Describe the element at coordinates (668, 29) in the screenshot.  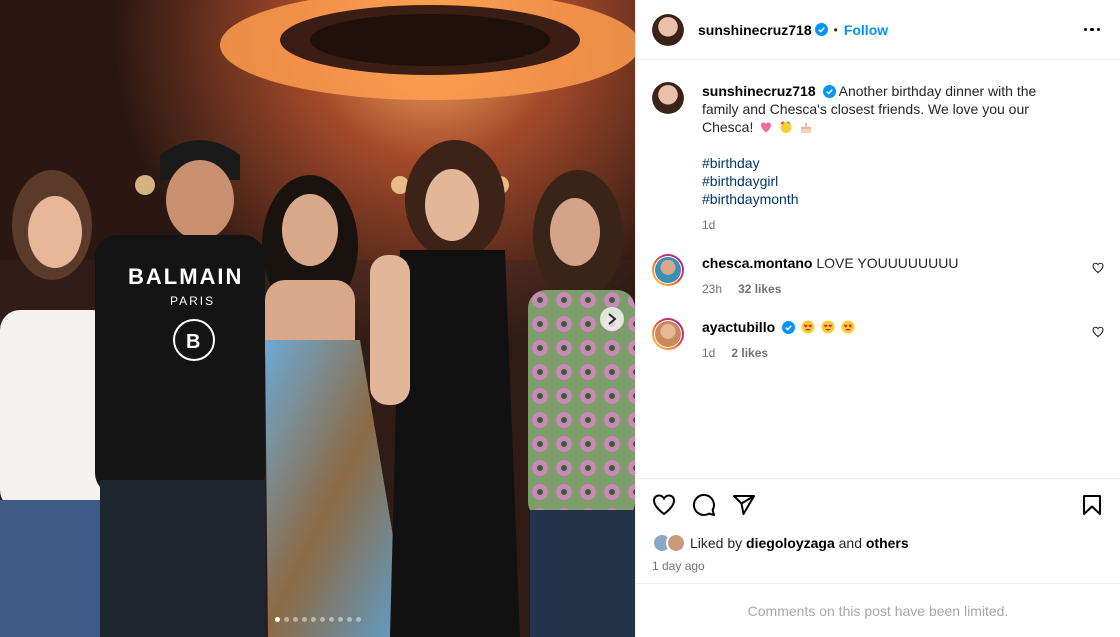
I see `author-avatar` at that location.